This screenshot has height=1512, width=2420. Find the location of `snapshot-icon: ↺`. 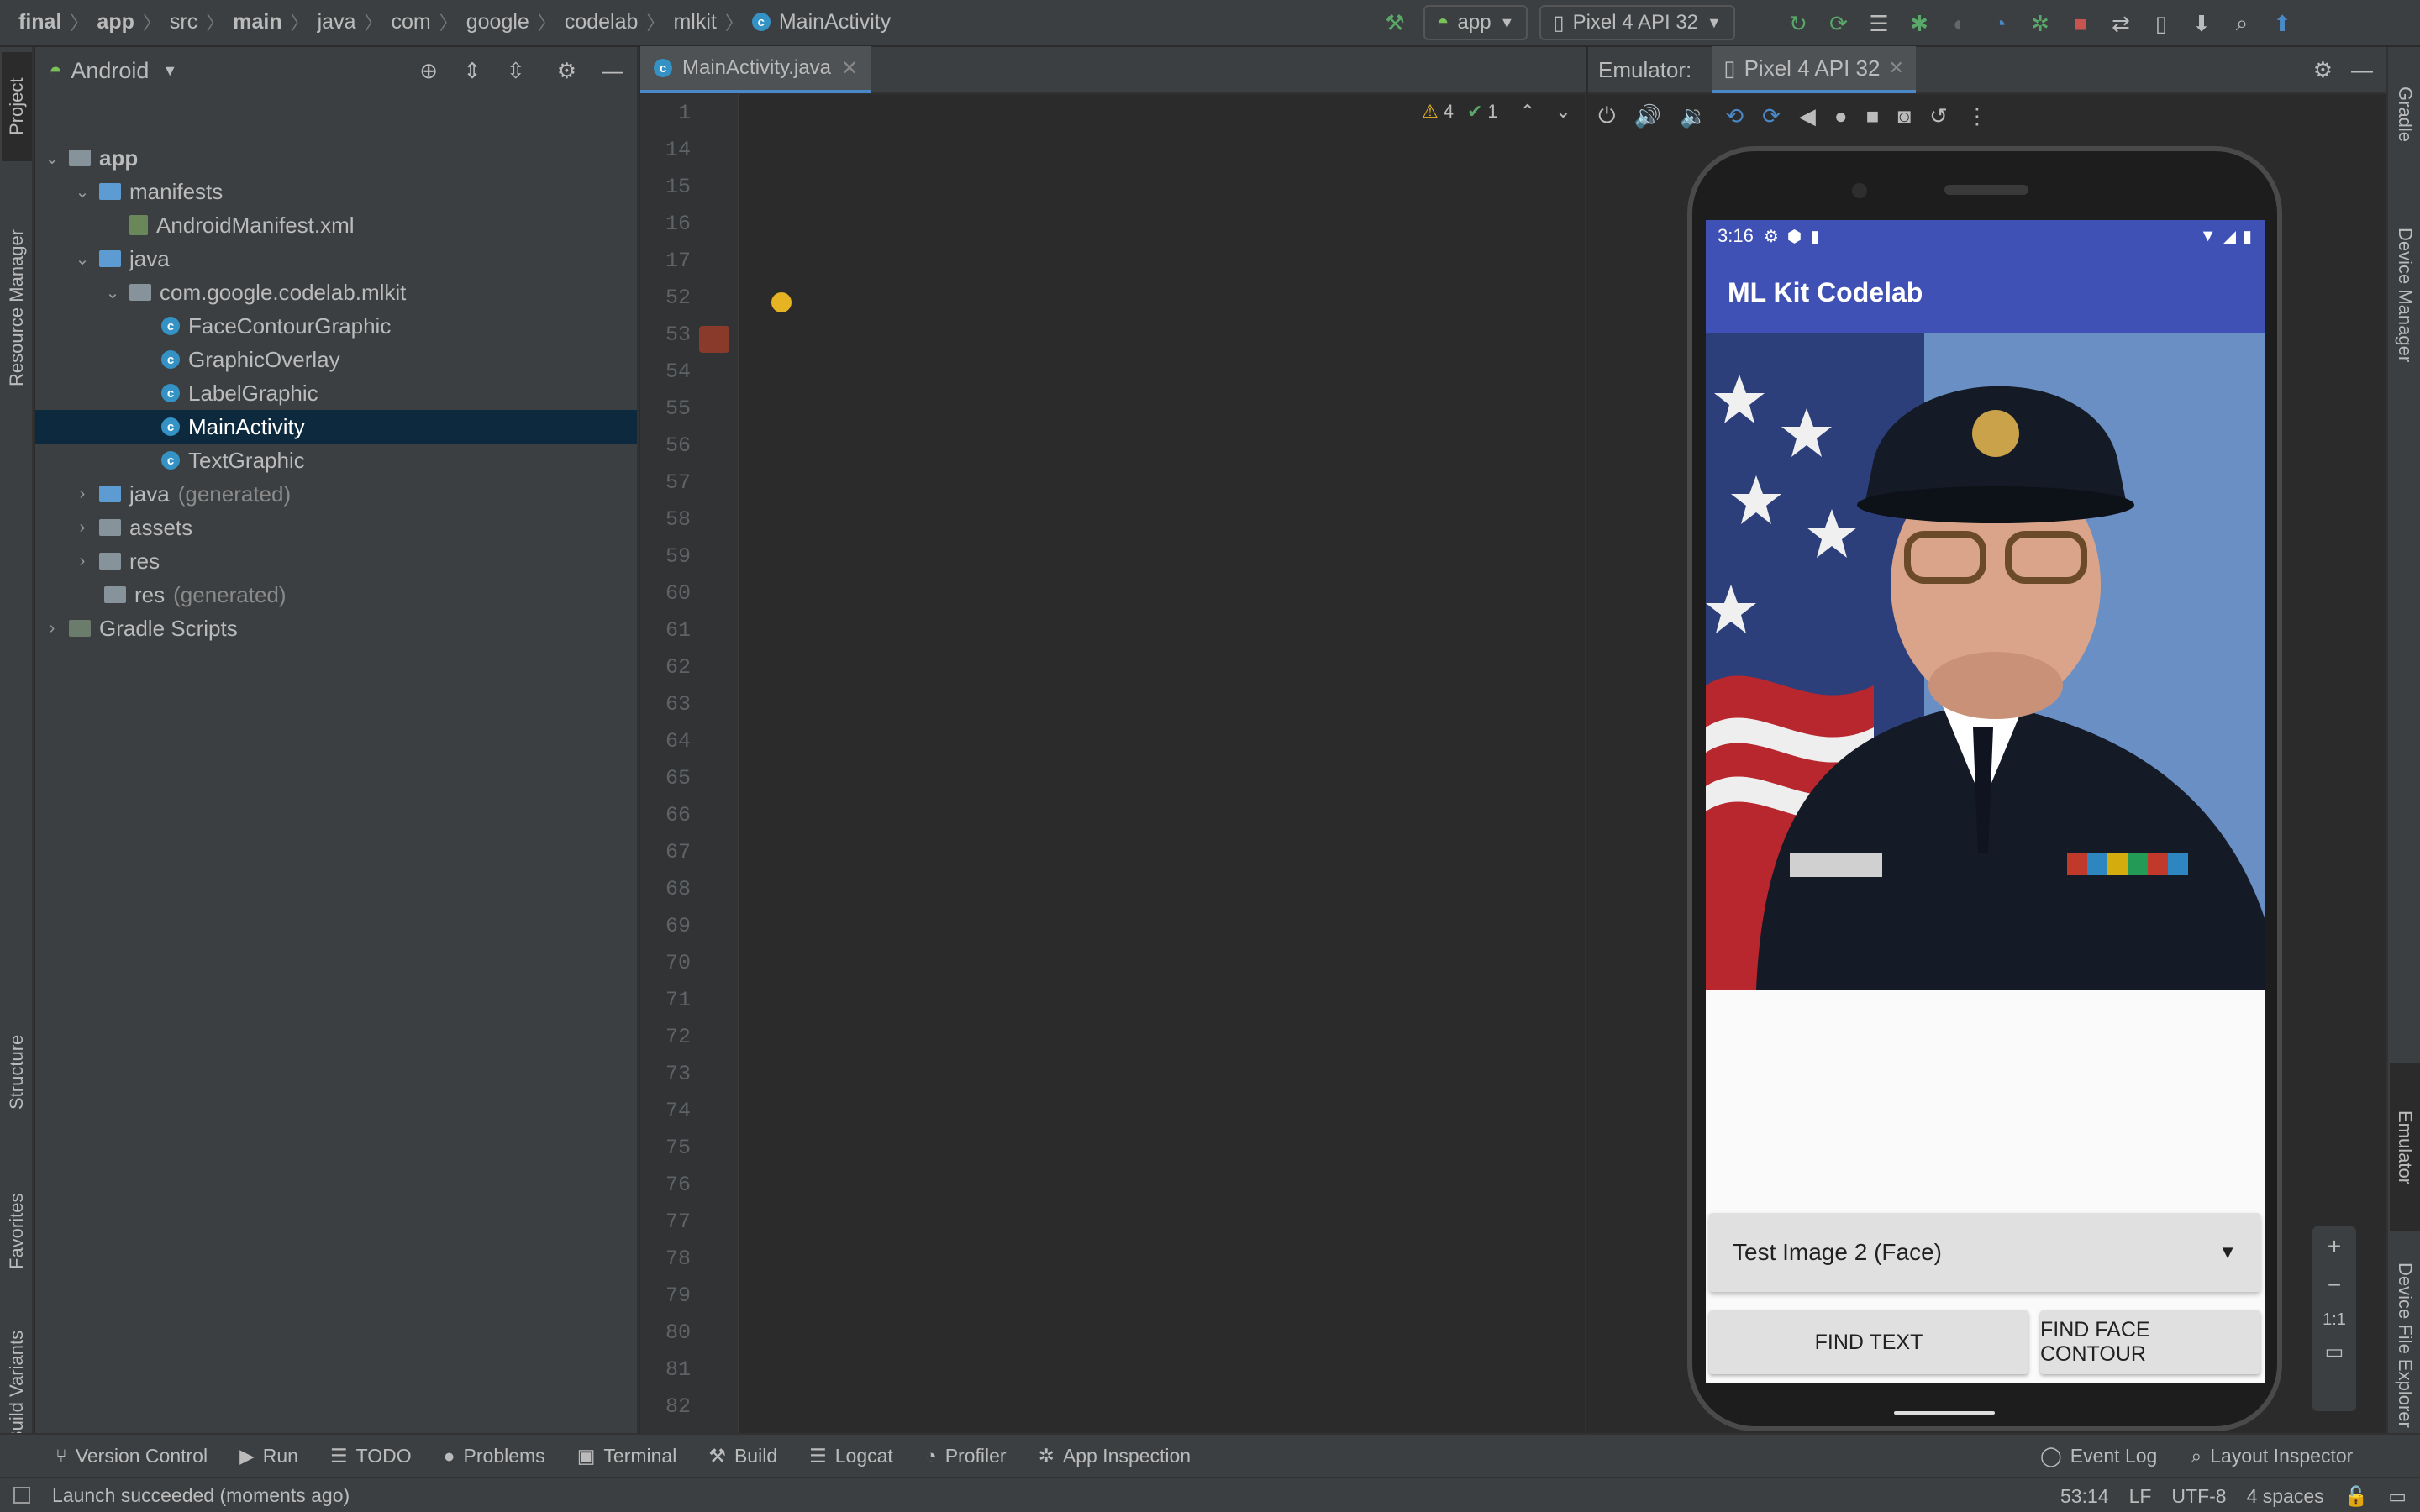

snapshot-icon: ↺ is located at coordinates (1938, 116).